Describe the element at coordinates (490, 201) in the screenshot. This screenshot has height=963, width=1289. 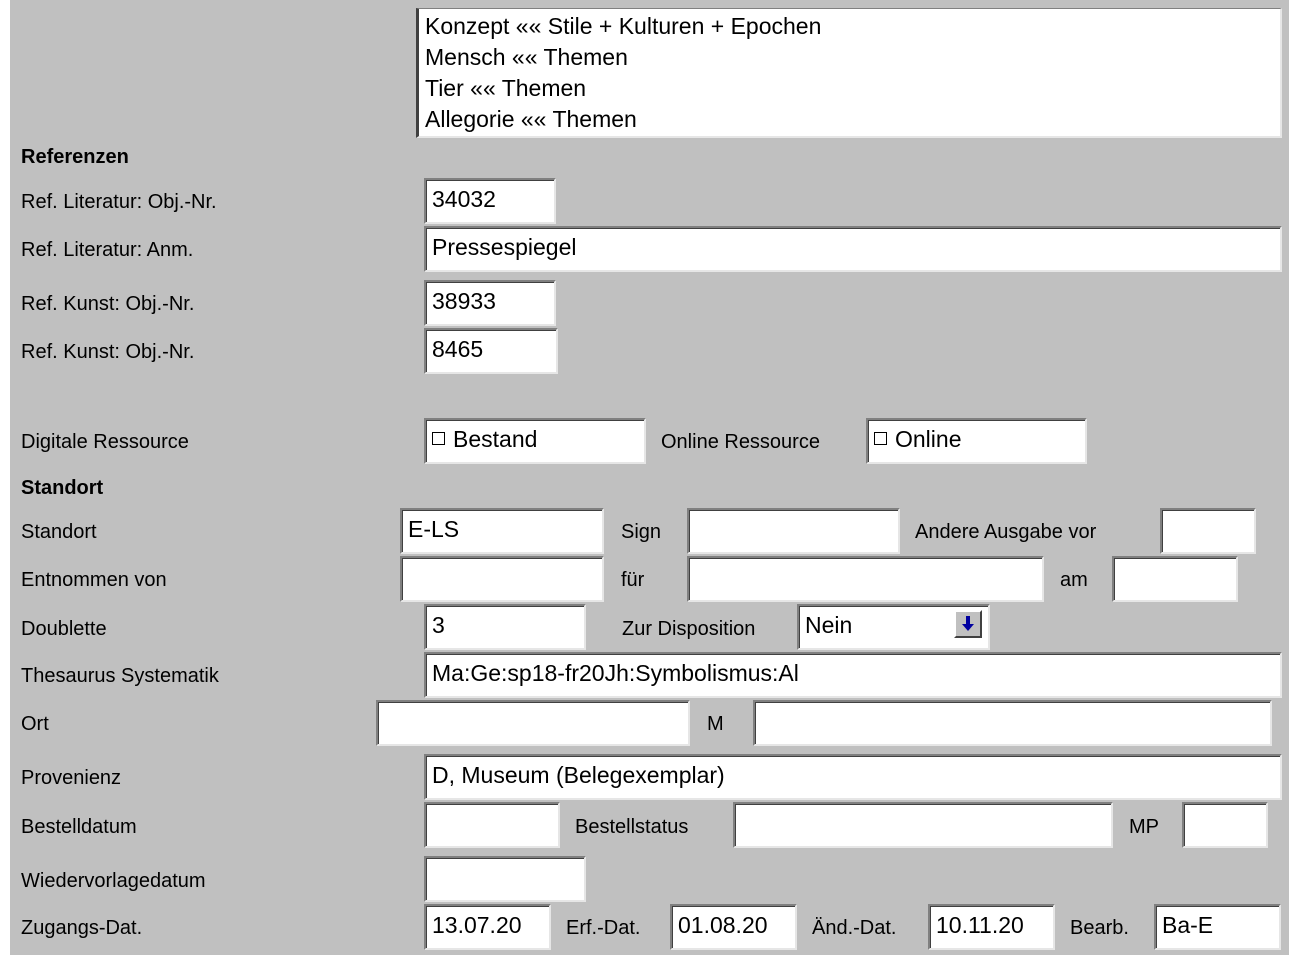
I see `ref-lit-objnr-field: 34032` at that location.